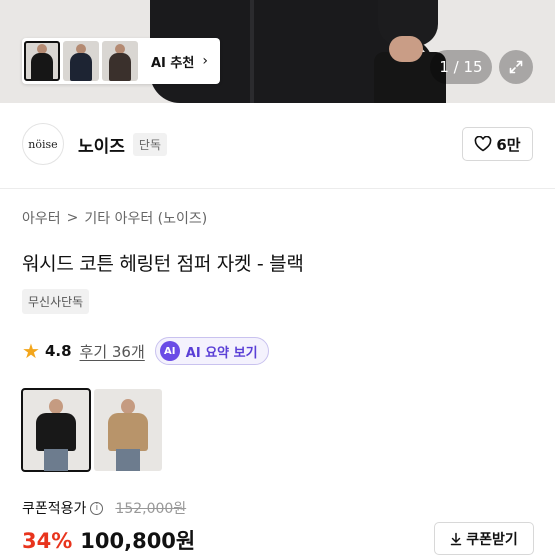  What do you see at coordinates (112, 351) in the screenshot?
I see `reviews-link: 후기 36개` at bounding box center [112, 351].